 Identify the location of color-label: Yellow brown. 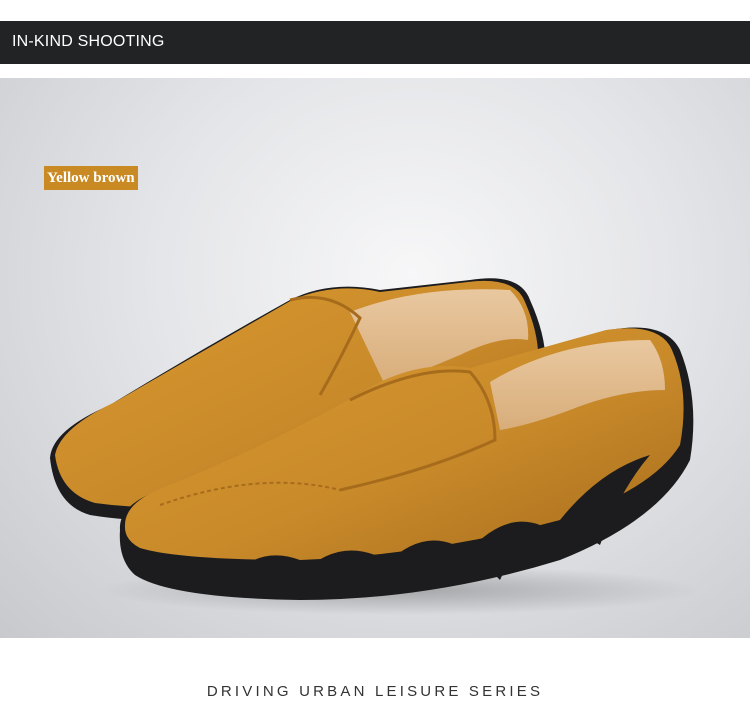
(91, 178).